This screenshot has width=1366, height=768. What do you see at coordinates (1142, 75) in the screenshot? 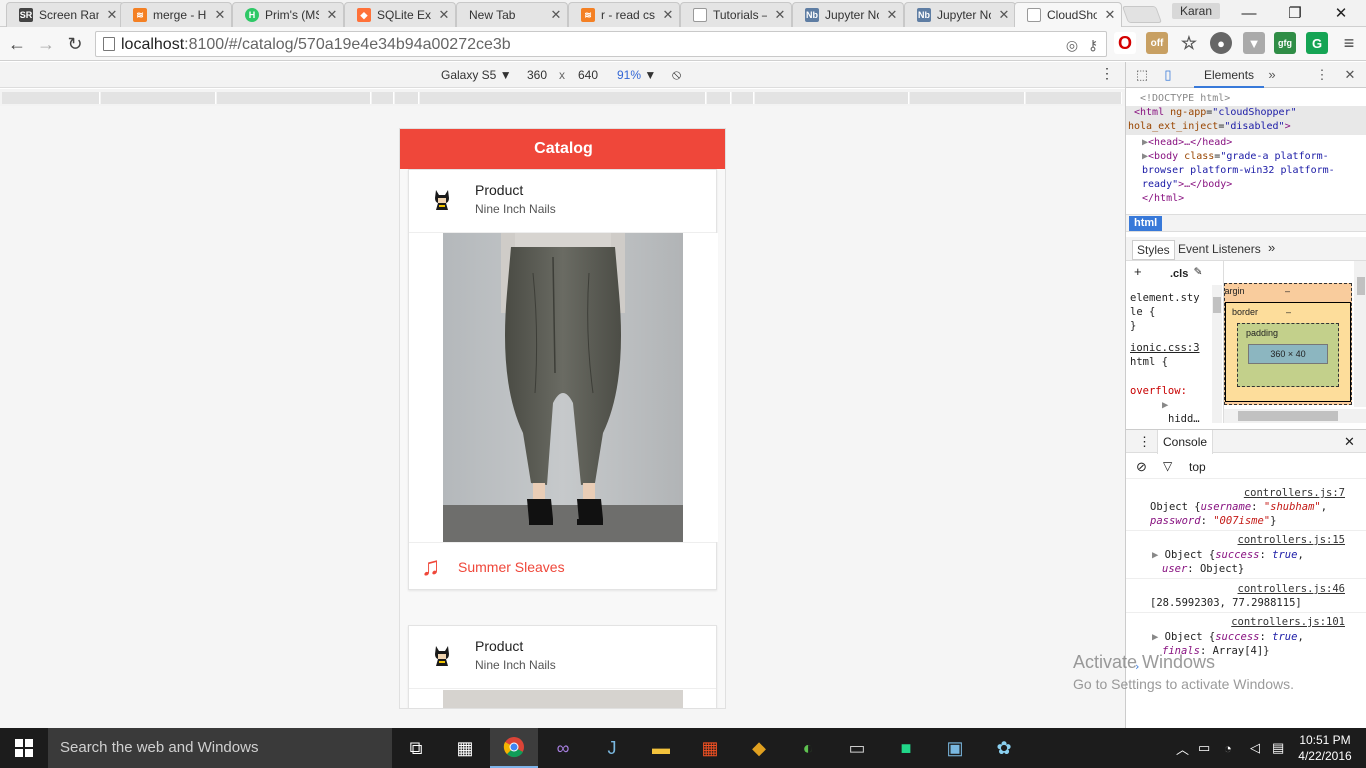
I see `inspect-element-icon: ⬚` at bounding box center [1142, 75].